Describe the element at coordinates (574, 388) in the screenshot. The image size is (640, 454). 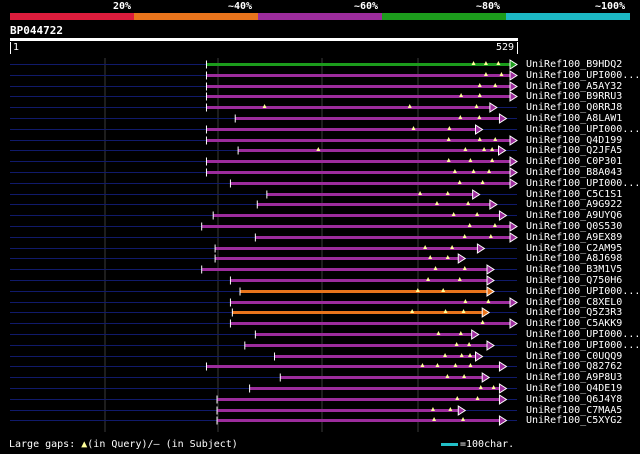
I see `hit-label-link: UniRef100_Q4DE19` at that location.